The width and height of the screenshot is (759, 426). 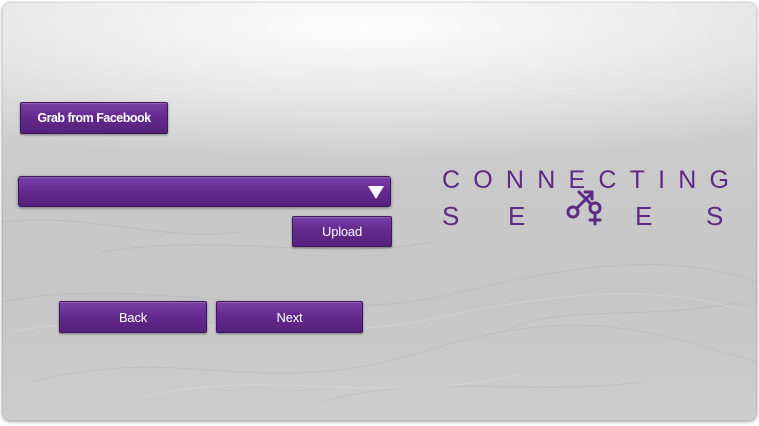 What do you see at coordinates (133, 317) in the screenshot?
I see `back-button: Back` at bounding box center [133, 317].